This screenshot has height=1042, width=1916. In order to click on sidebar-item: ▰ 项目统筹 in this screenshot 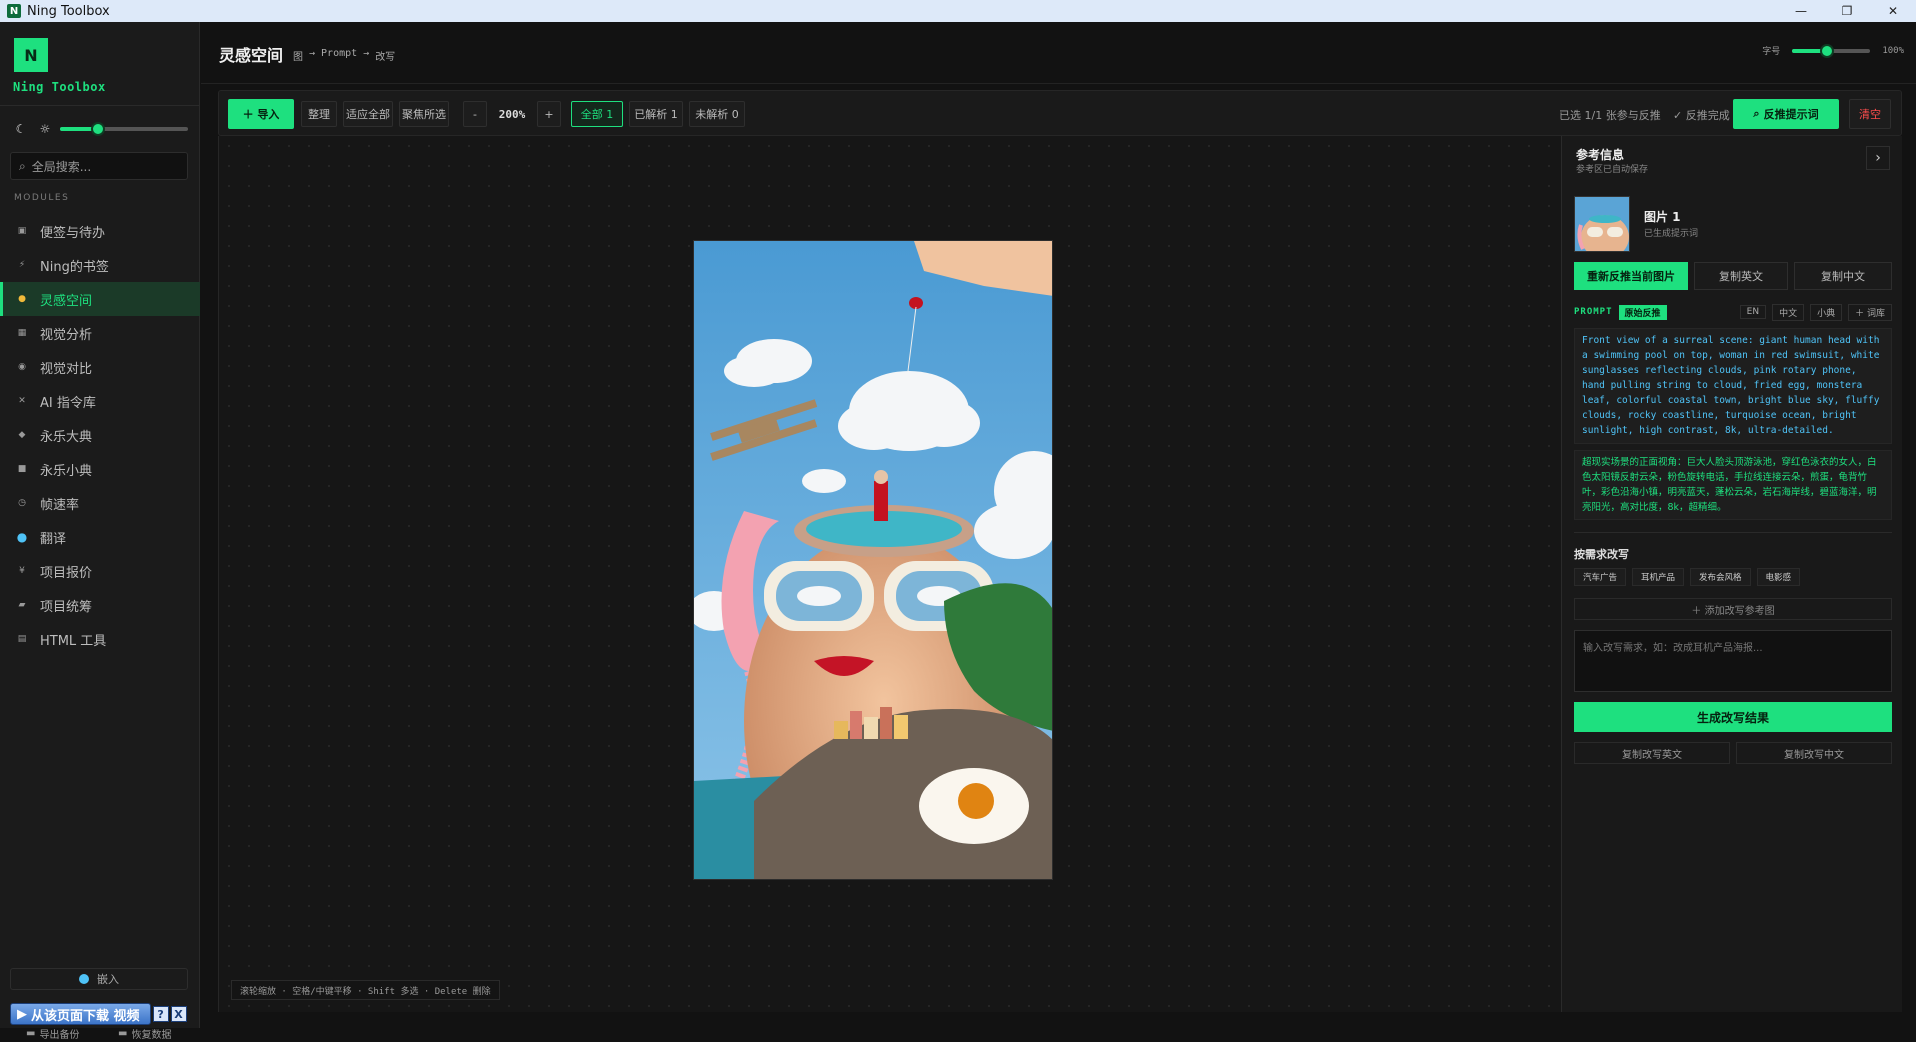, I will do `click(100, 605)`.